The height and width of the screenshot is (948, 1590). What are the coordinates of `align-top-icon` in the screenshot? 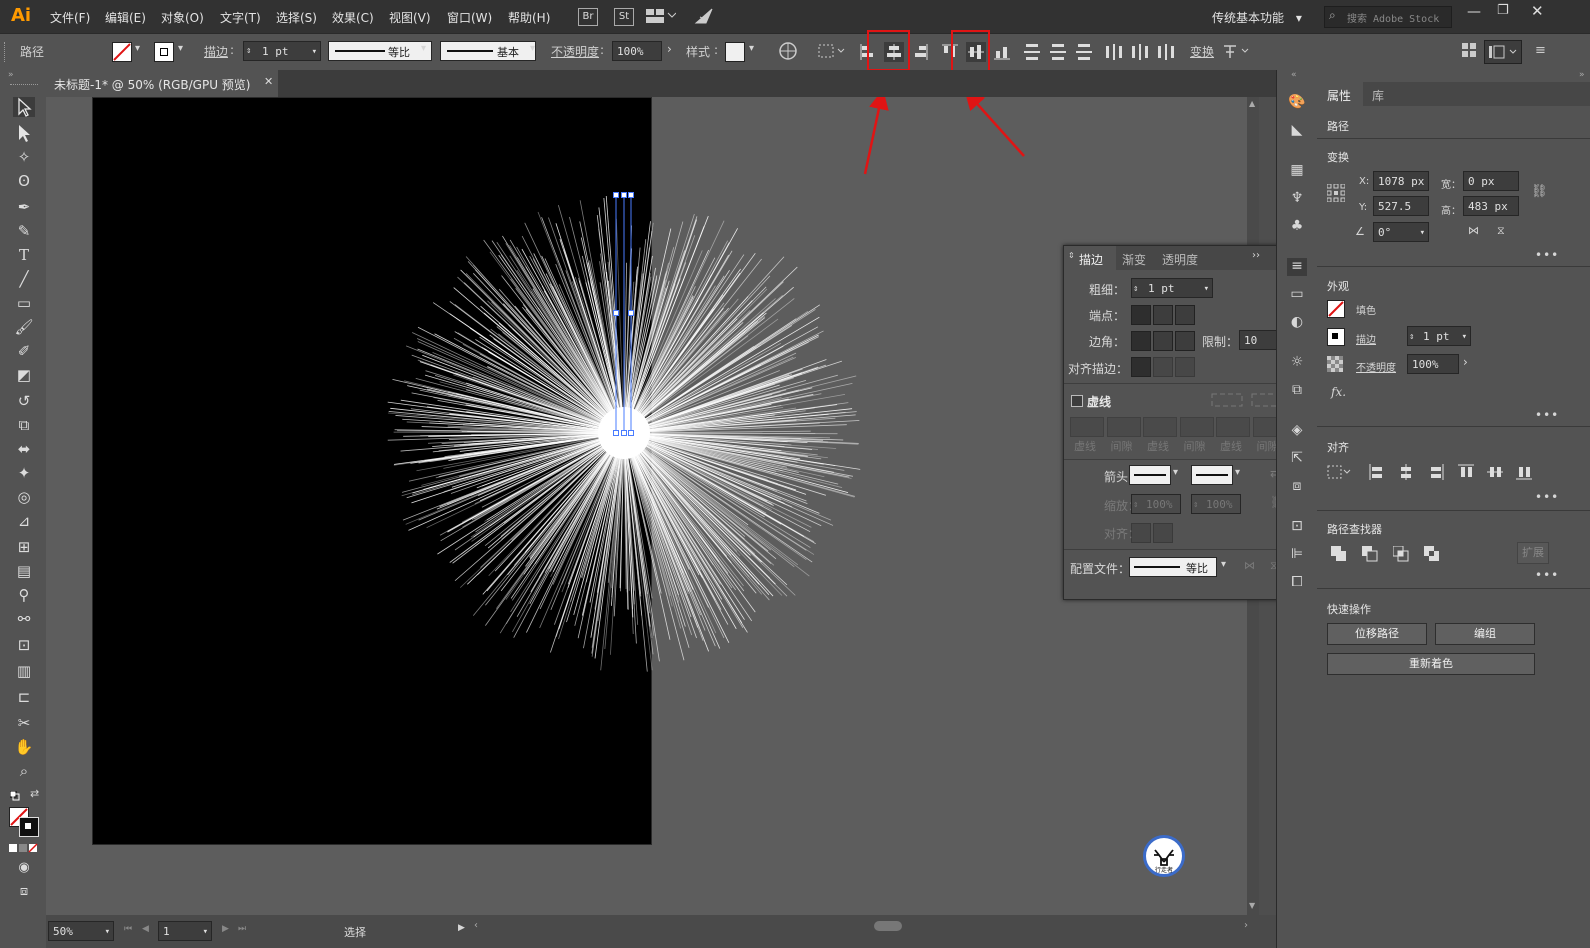 It's located at (1467, 472).